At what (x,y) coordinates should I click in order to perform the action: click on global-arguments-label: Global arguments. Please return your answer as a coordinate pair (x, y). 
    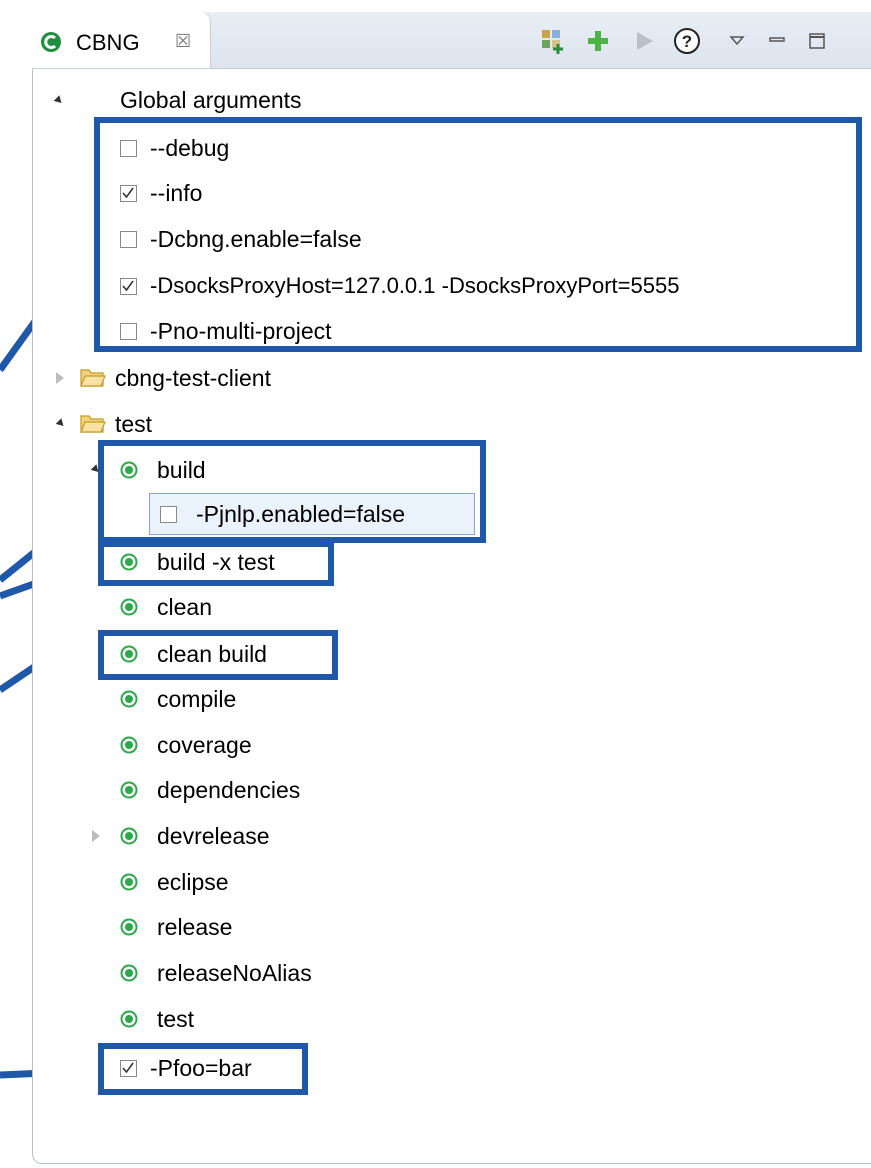
    Looking at the image, I should click on (211, 100).